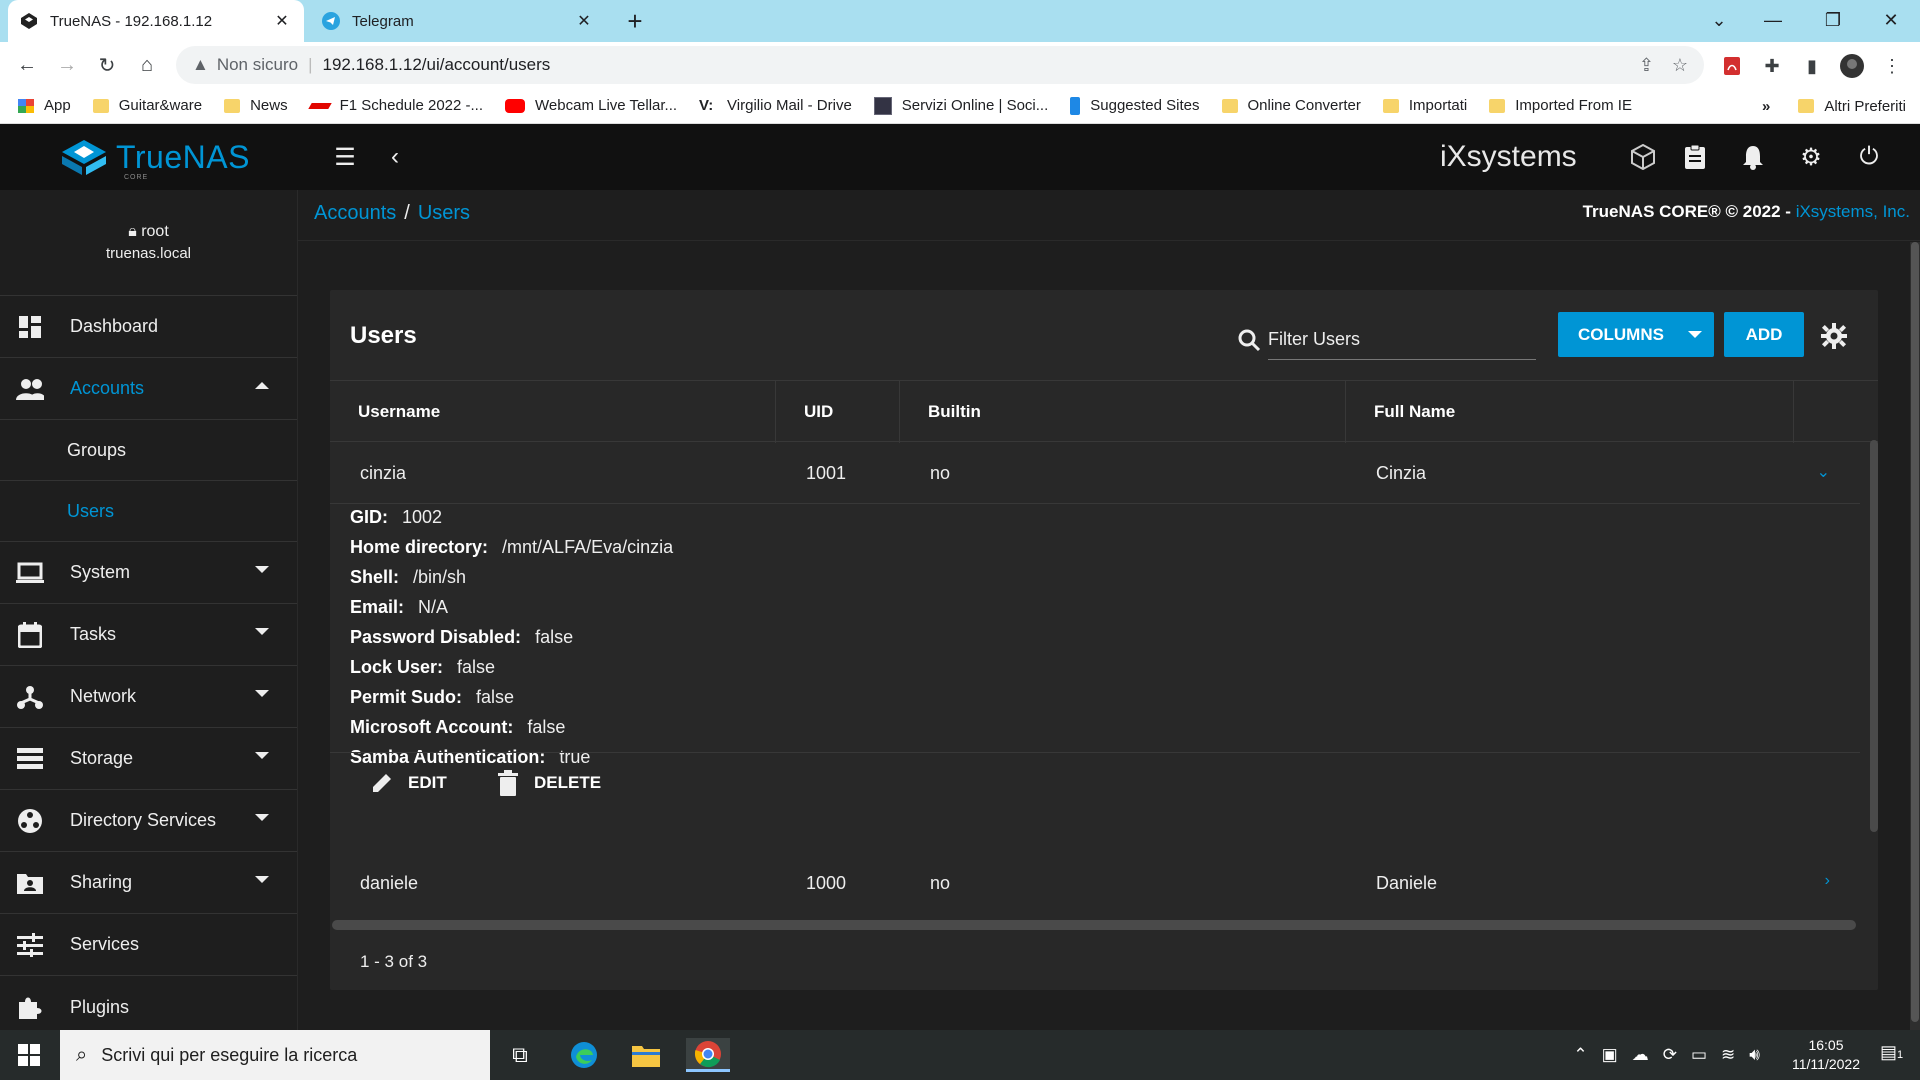 Image resolution: width=1920 pixels, height=1080 pixels. I want to click on task-manager-icon, so click(1695, 157).